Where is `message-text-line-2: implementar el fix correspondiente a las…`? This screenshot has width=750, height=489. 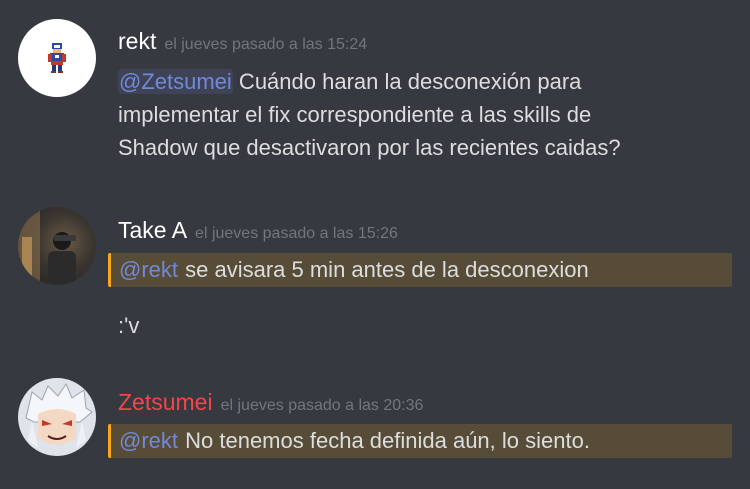
message-text-line-2: implementar el fix correspondiente a las… is located at coordinates (355, 114).